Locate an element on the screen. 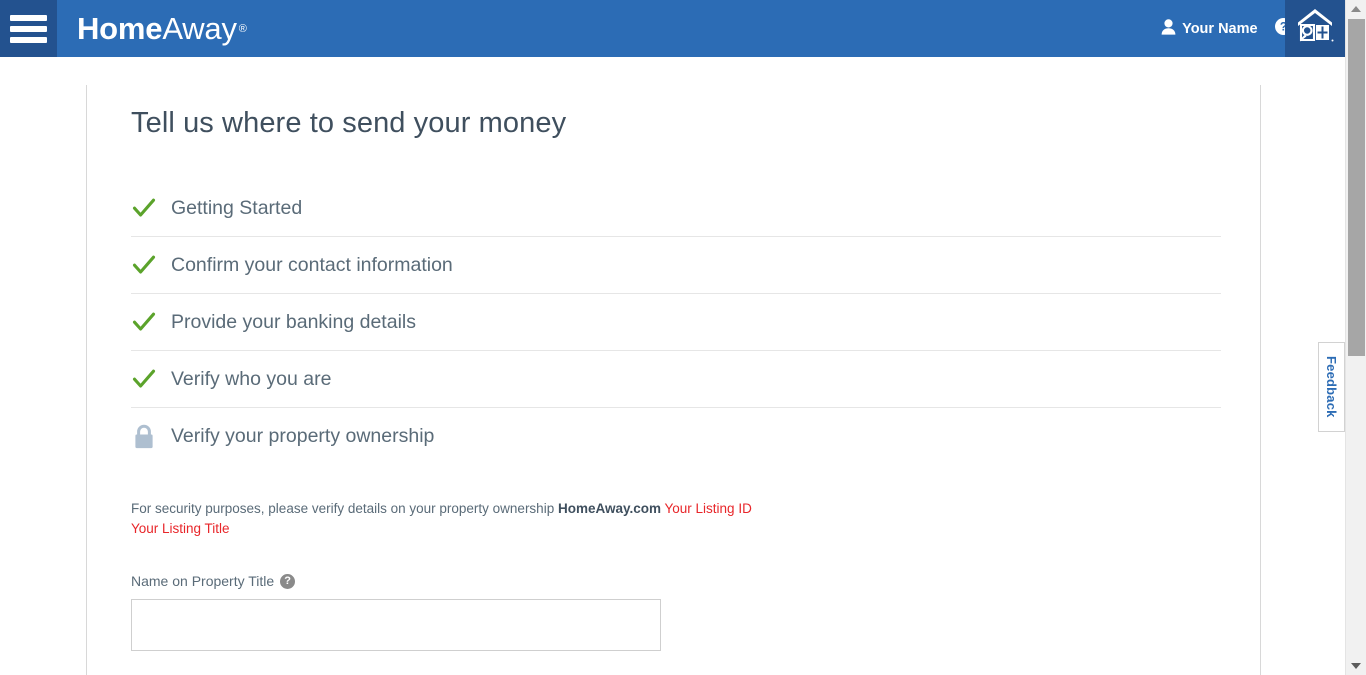 The height and width of the screenshot is (675, 1366). checklist-item-label: Confirm your contact information is located at coordinates (312, 264).